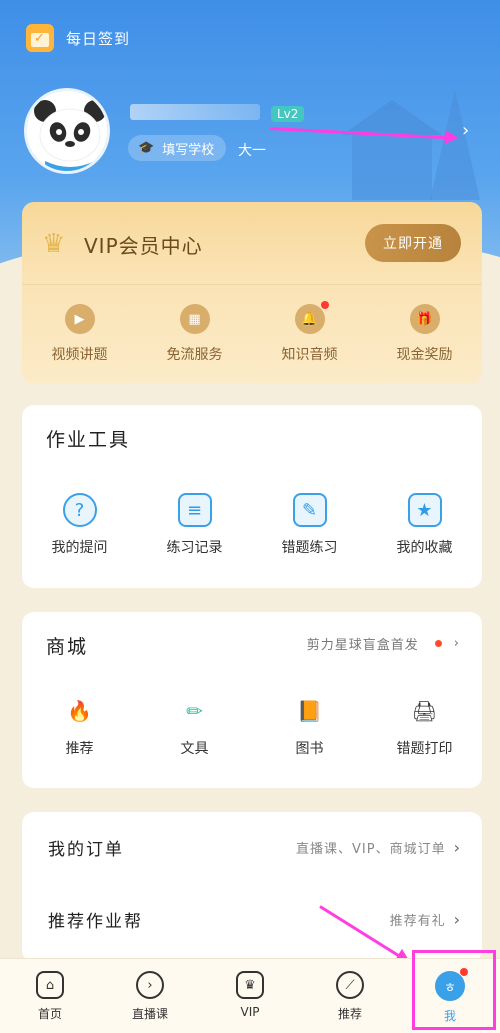 The width and height of the screenshot is (500, 1033). I want to click on mall-promo-link: 剪力星球盲盒首发 ›, so click(383, 643).